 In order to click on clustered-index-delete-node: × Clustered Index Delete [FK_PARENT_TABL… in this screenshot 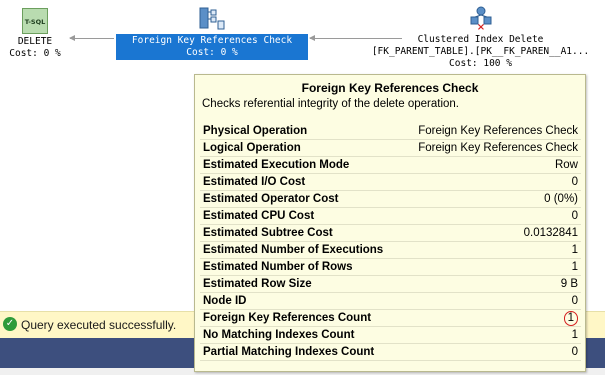, I will do `click(480, 38)`.